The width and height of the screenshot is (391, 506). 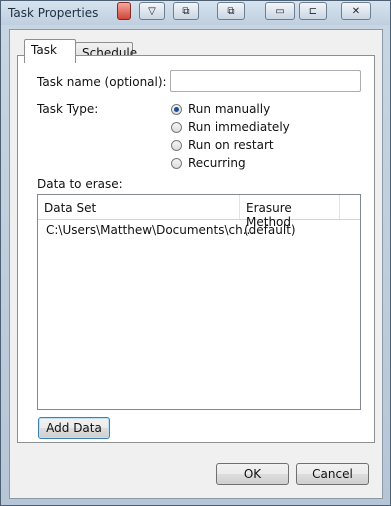 What do you see at coordinates (229, 109) in the screenshot?
I see `radio-run-manually-label: Run manually` at bounding box center [229, 109].